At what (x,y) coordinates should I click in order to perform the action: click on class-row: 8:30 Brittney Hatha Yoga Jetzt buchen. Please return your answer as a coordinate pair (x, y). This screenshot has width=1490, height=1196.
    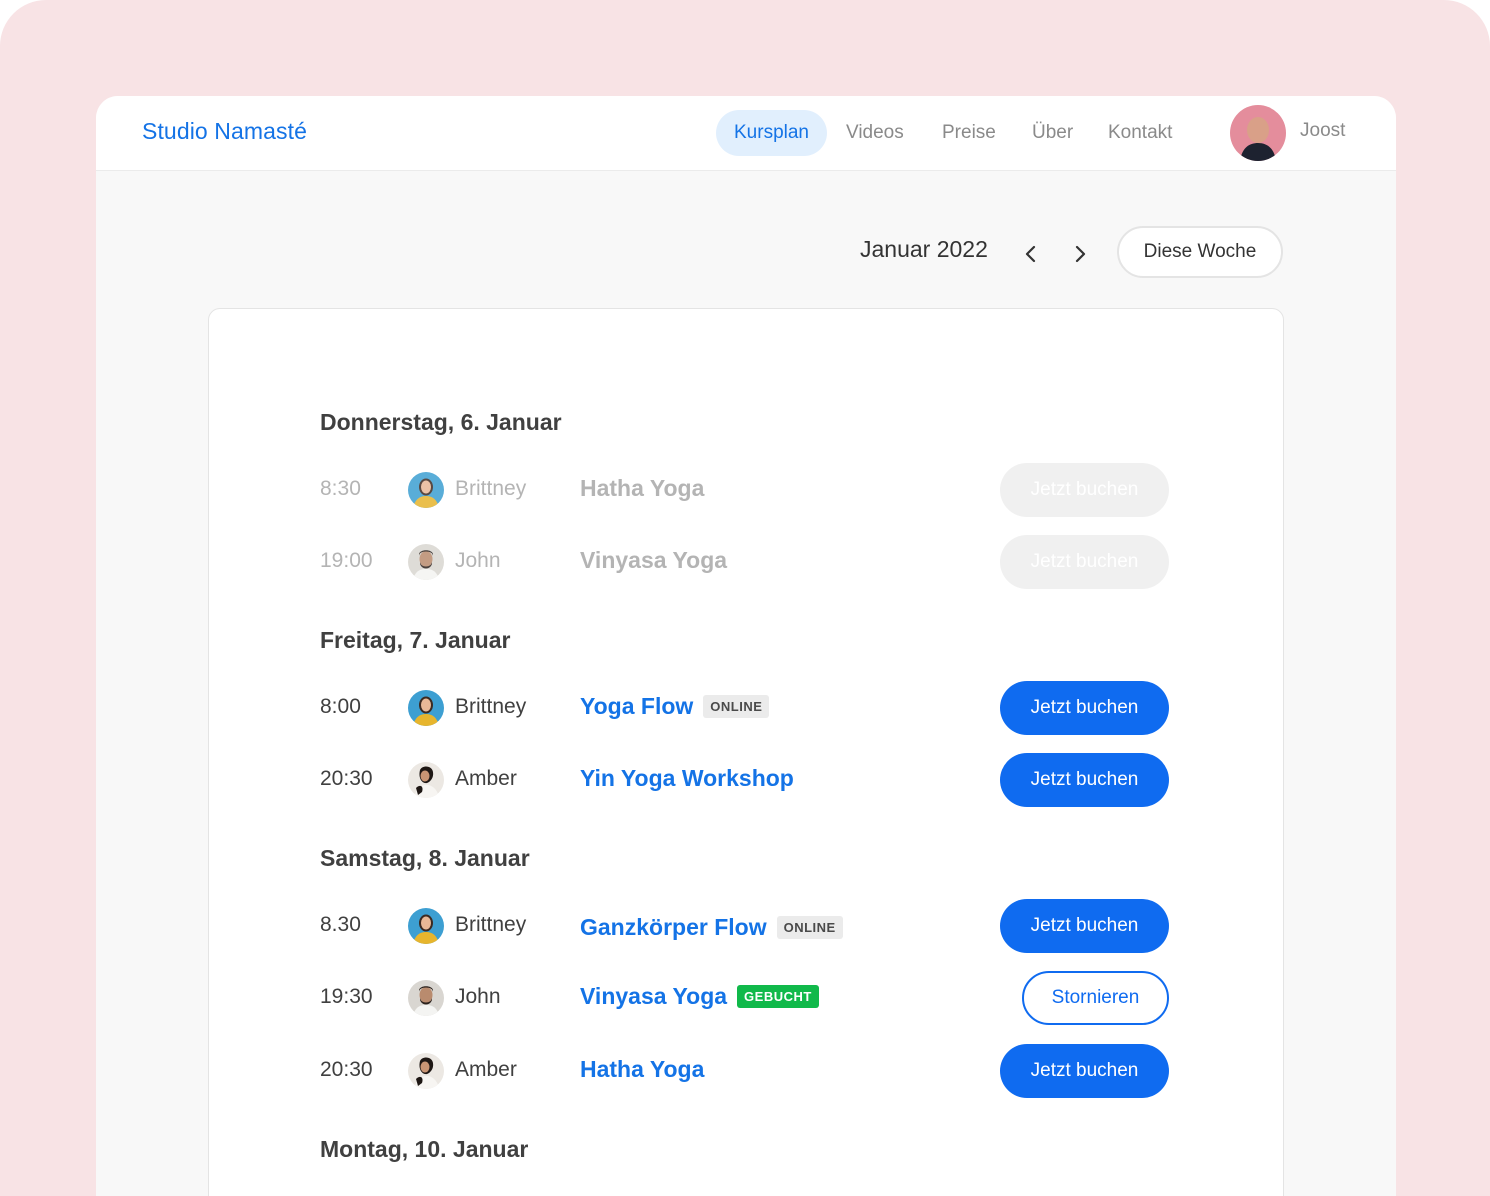
    Looking at the image, I should click on (747, 490).